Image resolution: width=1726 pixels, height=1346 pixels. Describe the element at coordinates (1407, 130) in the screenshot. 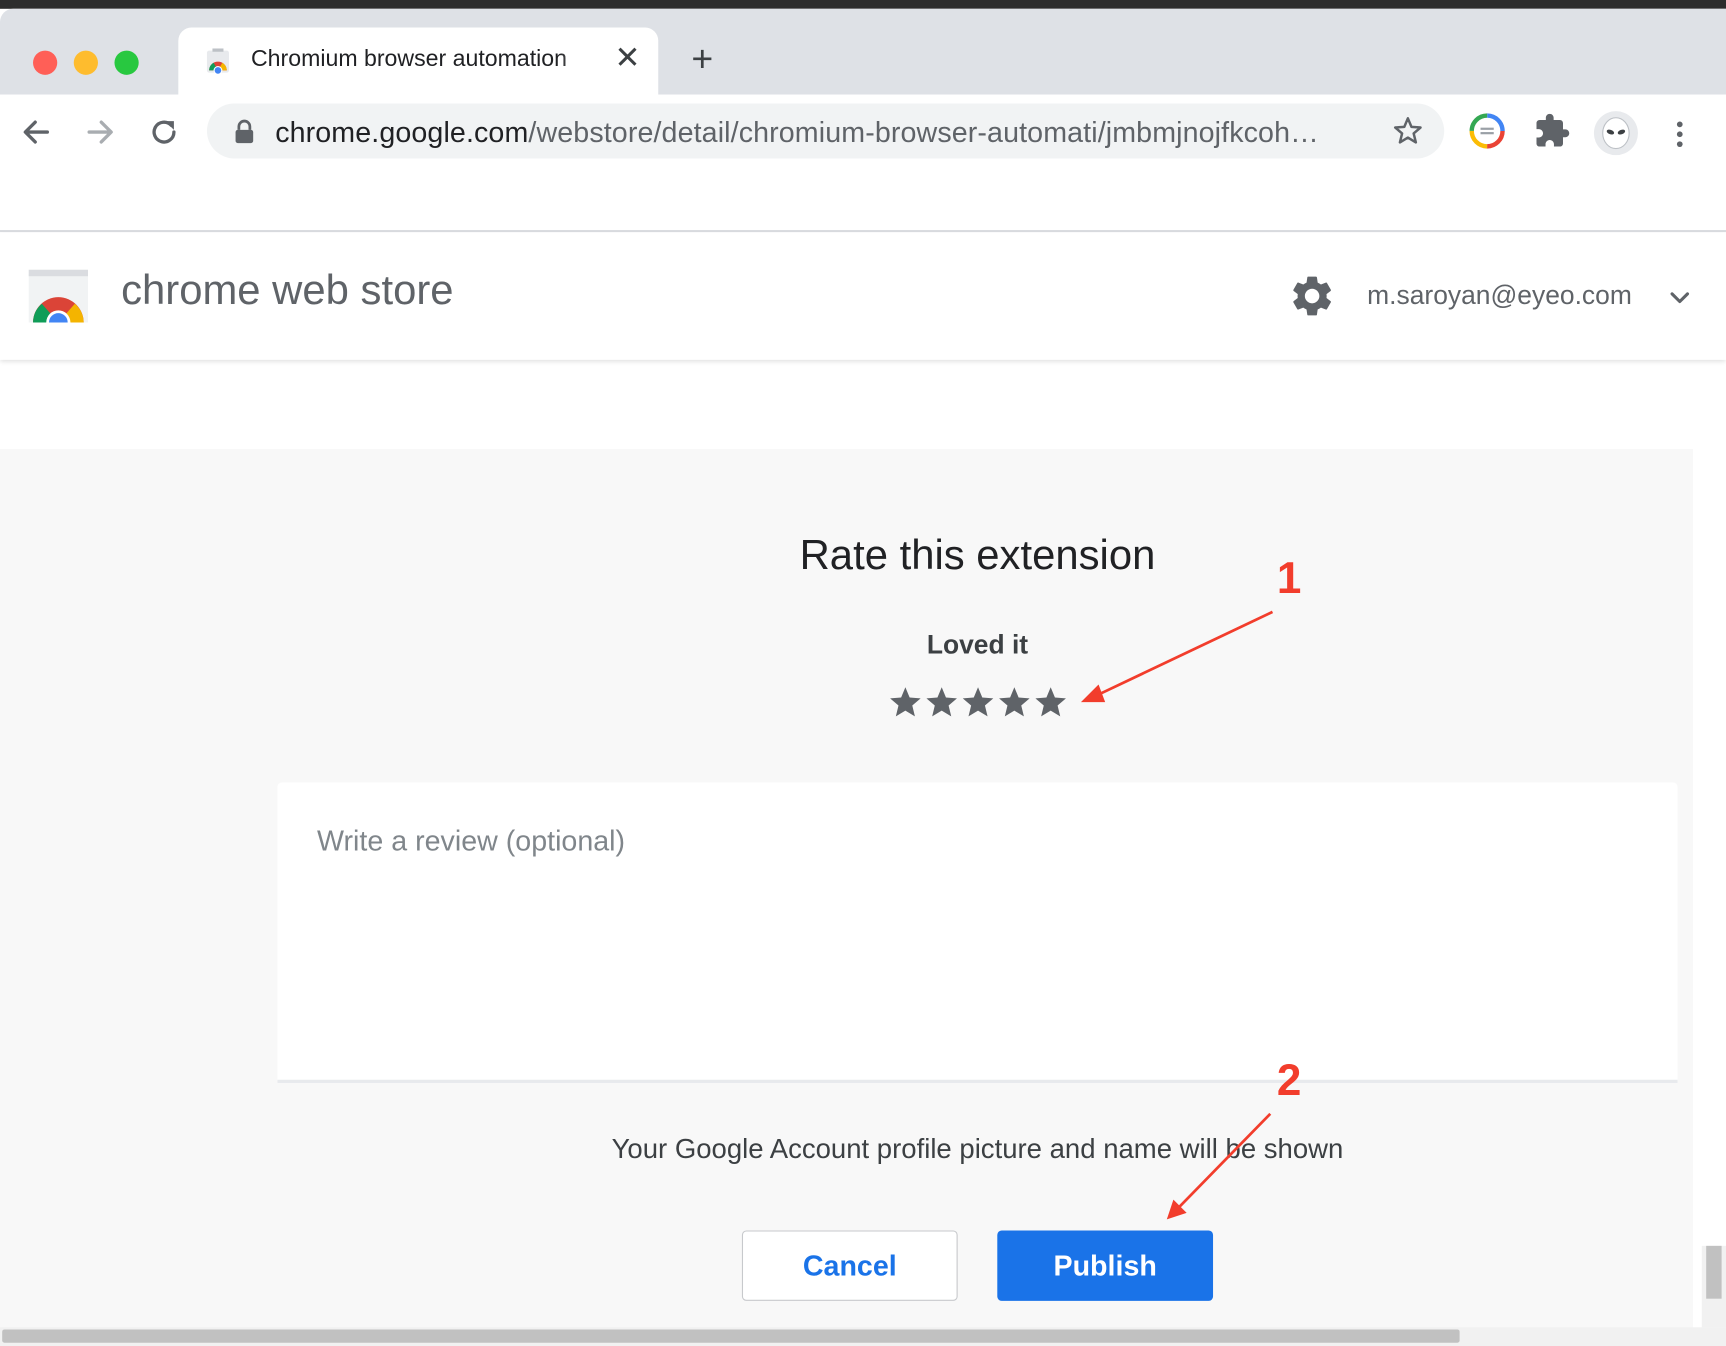

I see `bookmark-star-icon` at that location.